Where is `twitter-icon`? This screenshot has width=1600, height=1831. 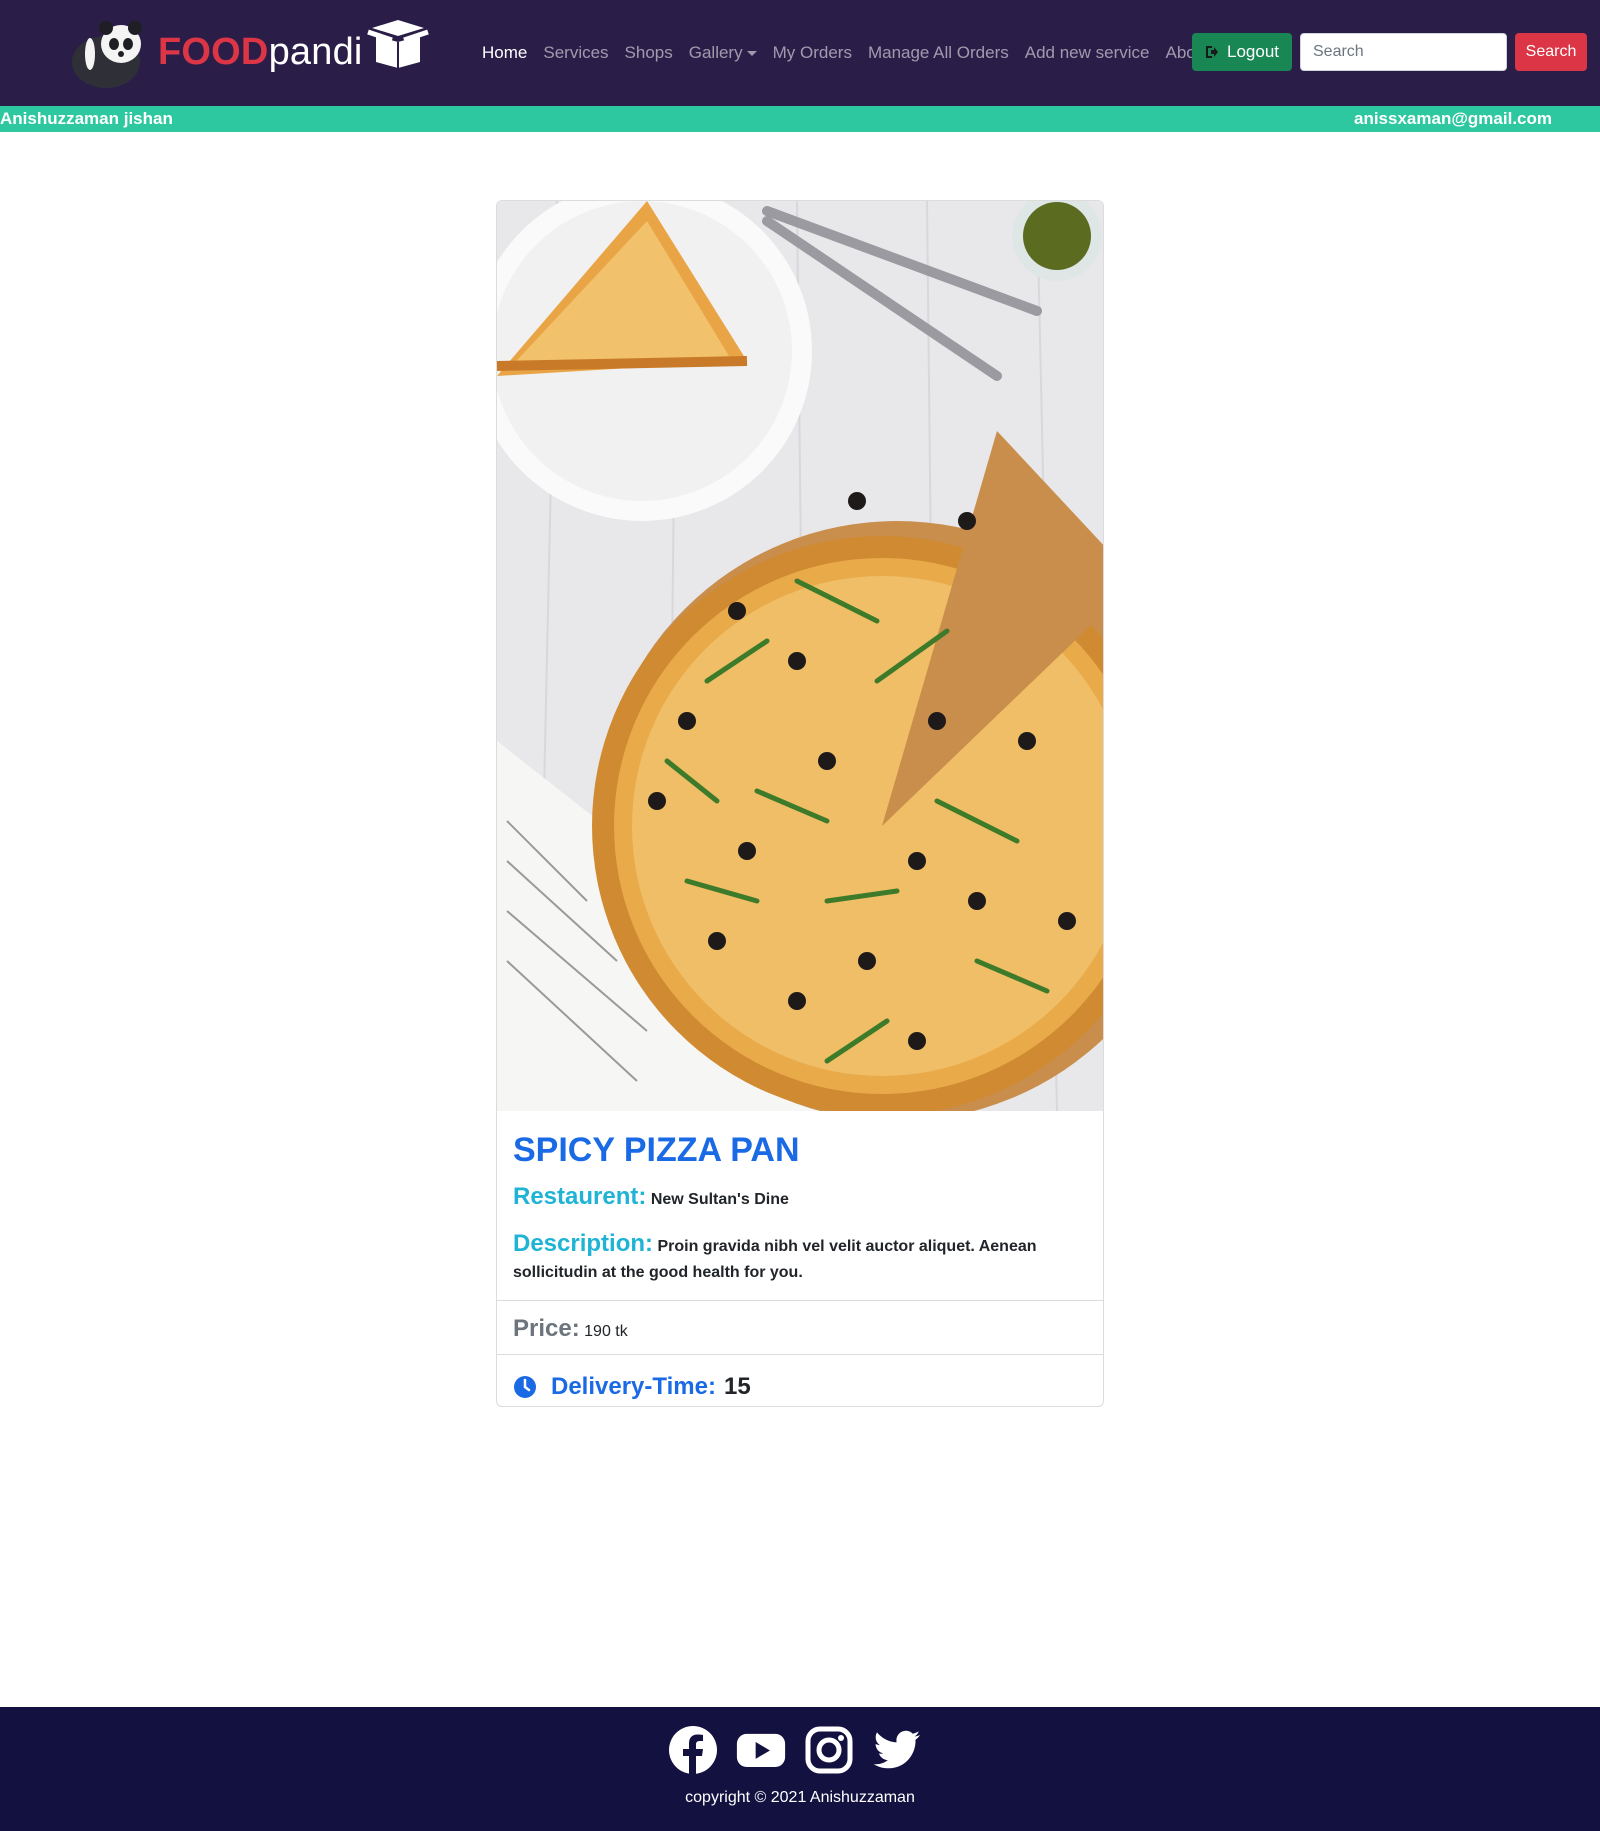
twitter-icon is located at coordinates (897, 1750).